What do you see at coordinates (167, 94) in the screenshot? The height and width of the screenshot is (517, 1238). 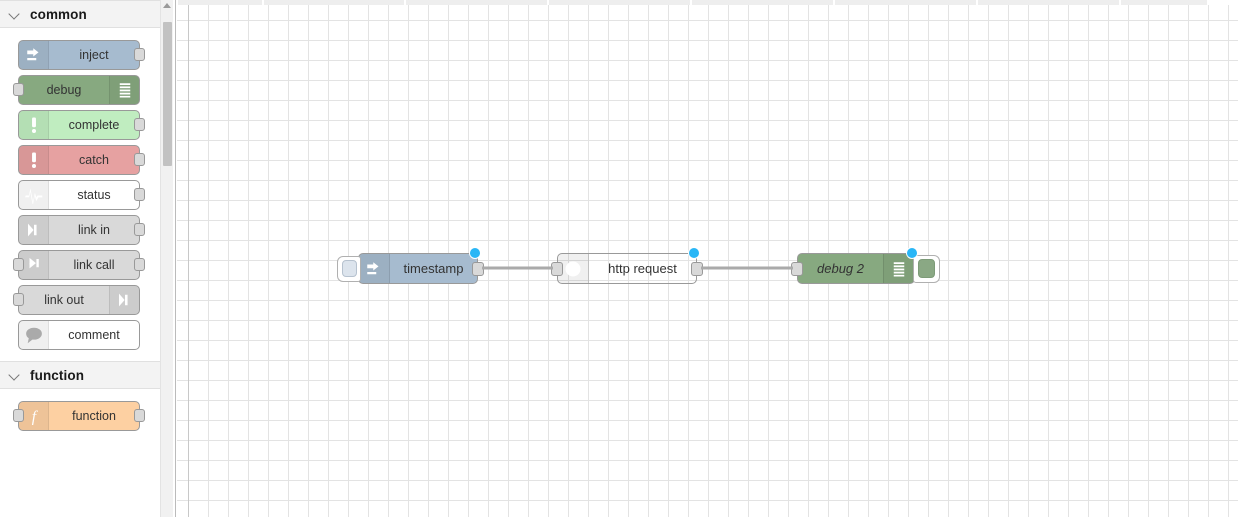 I see `scrollbar-thumb` at bounding box center [167, 94].